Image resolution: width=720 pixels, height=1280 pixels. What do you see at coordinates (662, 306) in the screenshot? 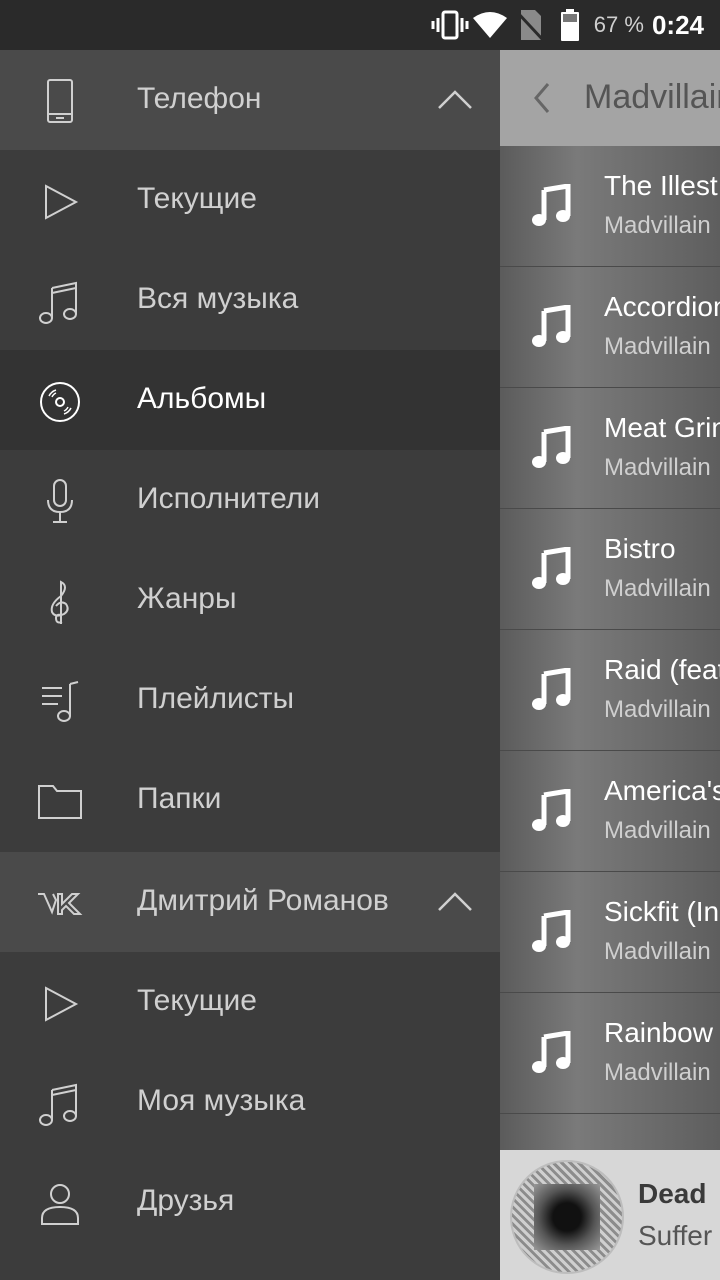
I see `track-title: Accordion` at bounding box center [662, 306].